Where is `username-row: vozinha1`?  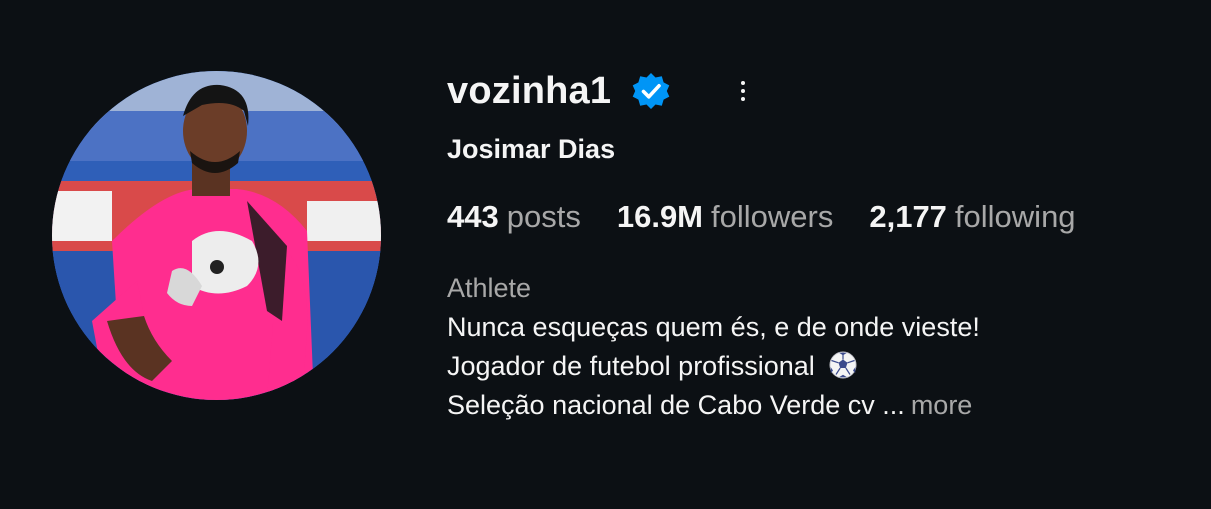 username-row: vozinha1 is located at coordinates (601, 91).